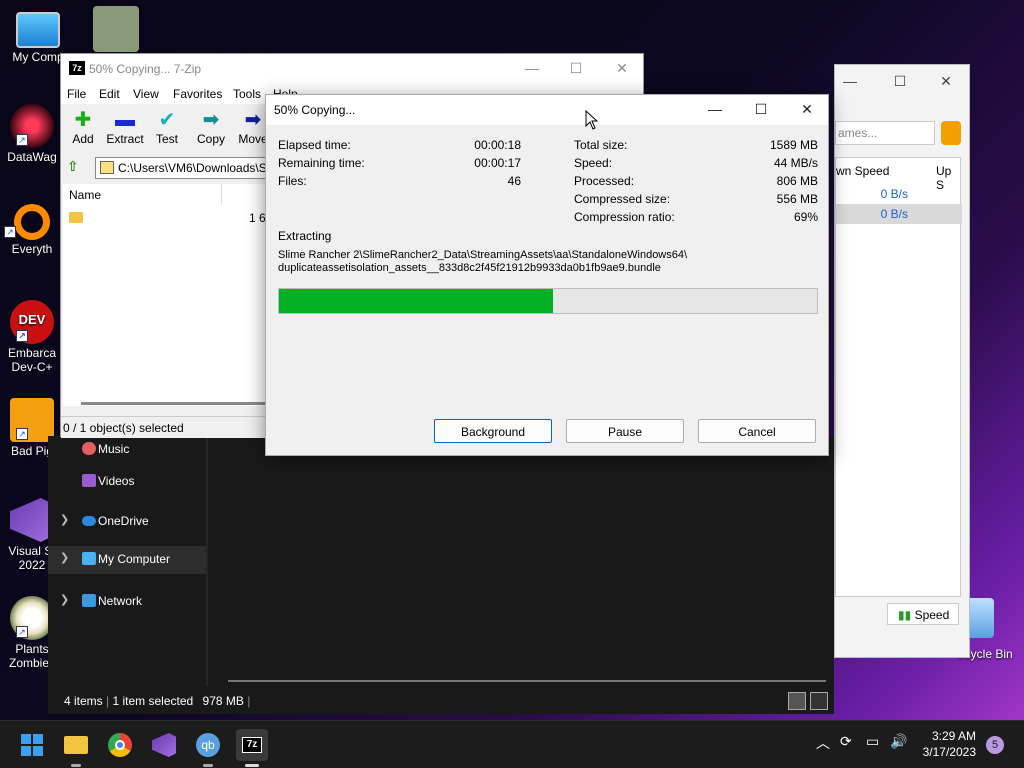  I want to click on visual-studio-icon, so click(164, 745).